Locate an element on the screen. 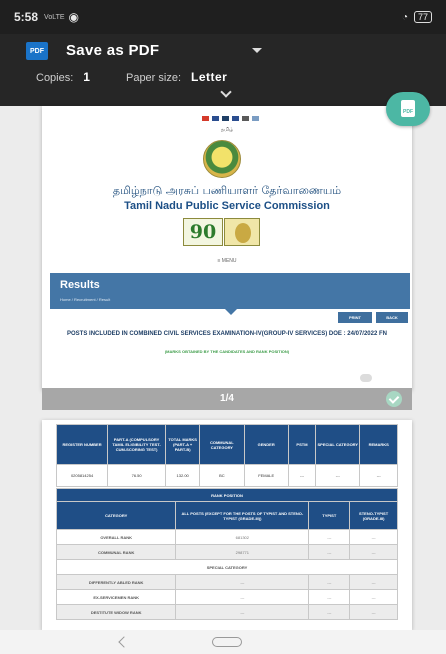 The image size is (446, 654). col-special-category: SPECIAL CATEGORY is located at coordinates (338, 444).